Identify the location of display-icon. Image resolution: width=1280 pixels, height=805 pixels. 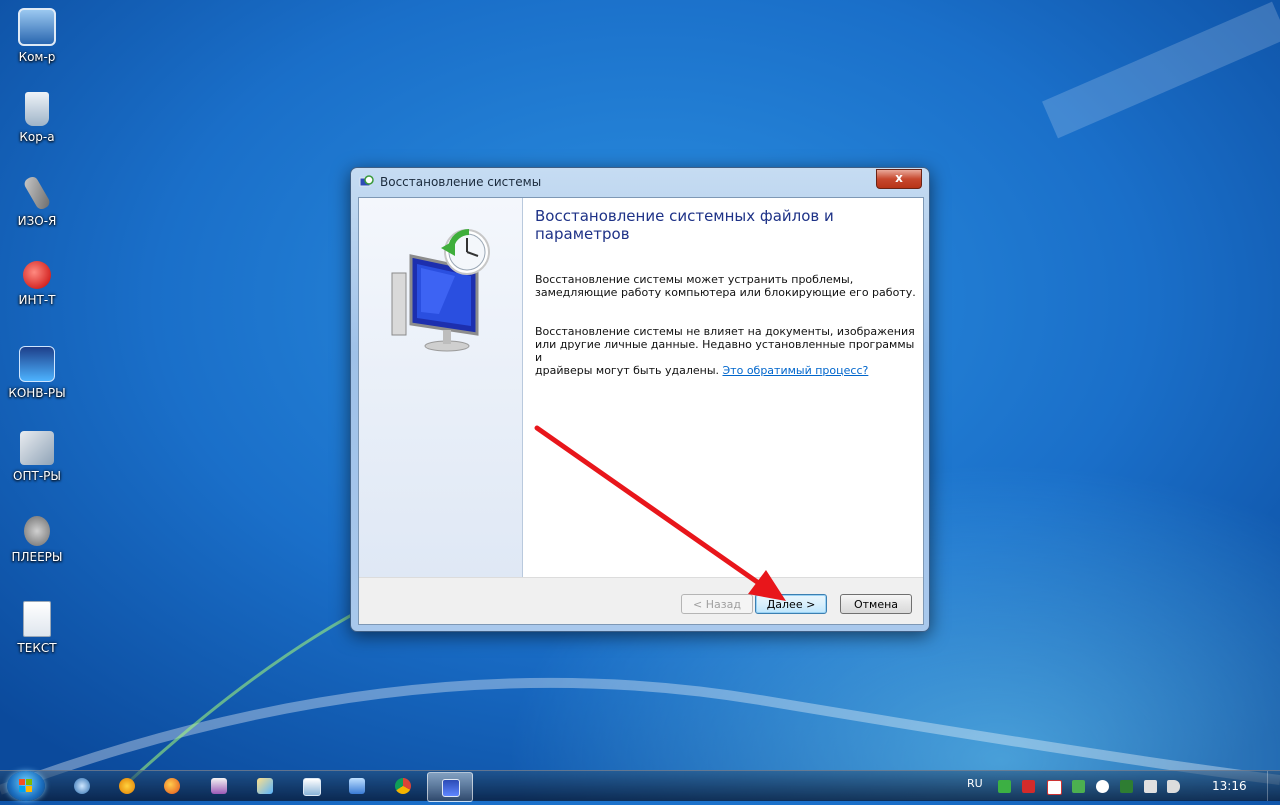
(357, 786).